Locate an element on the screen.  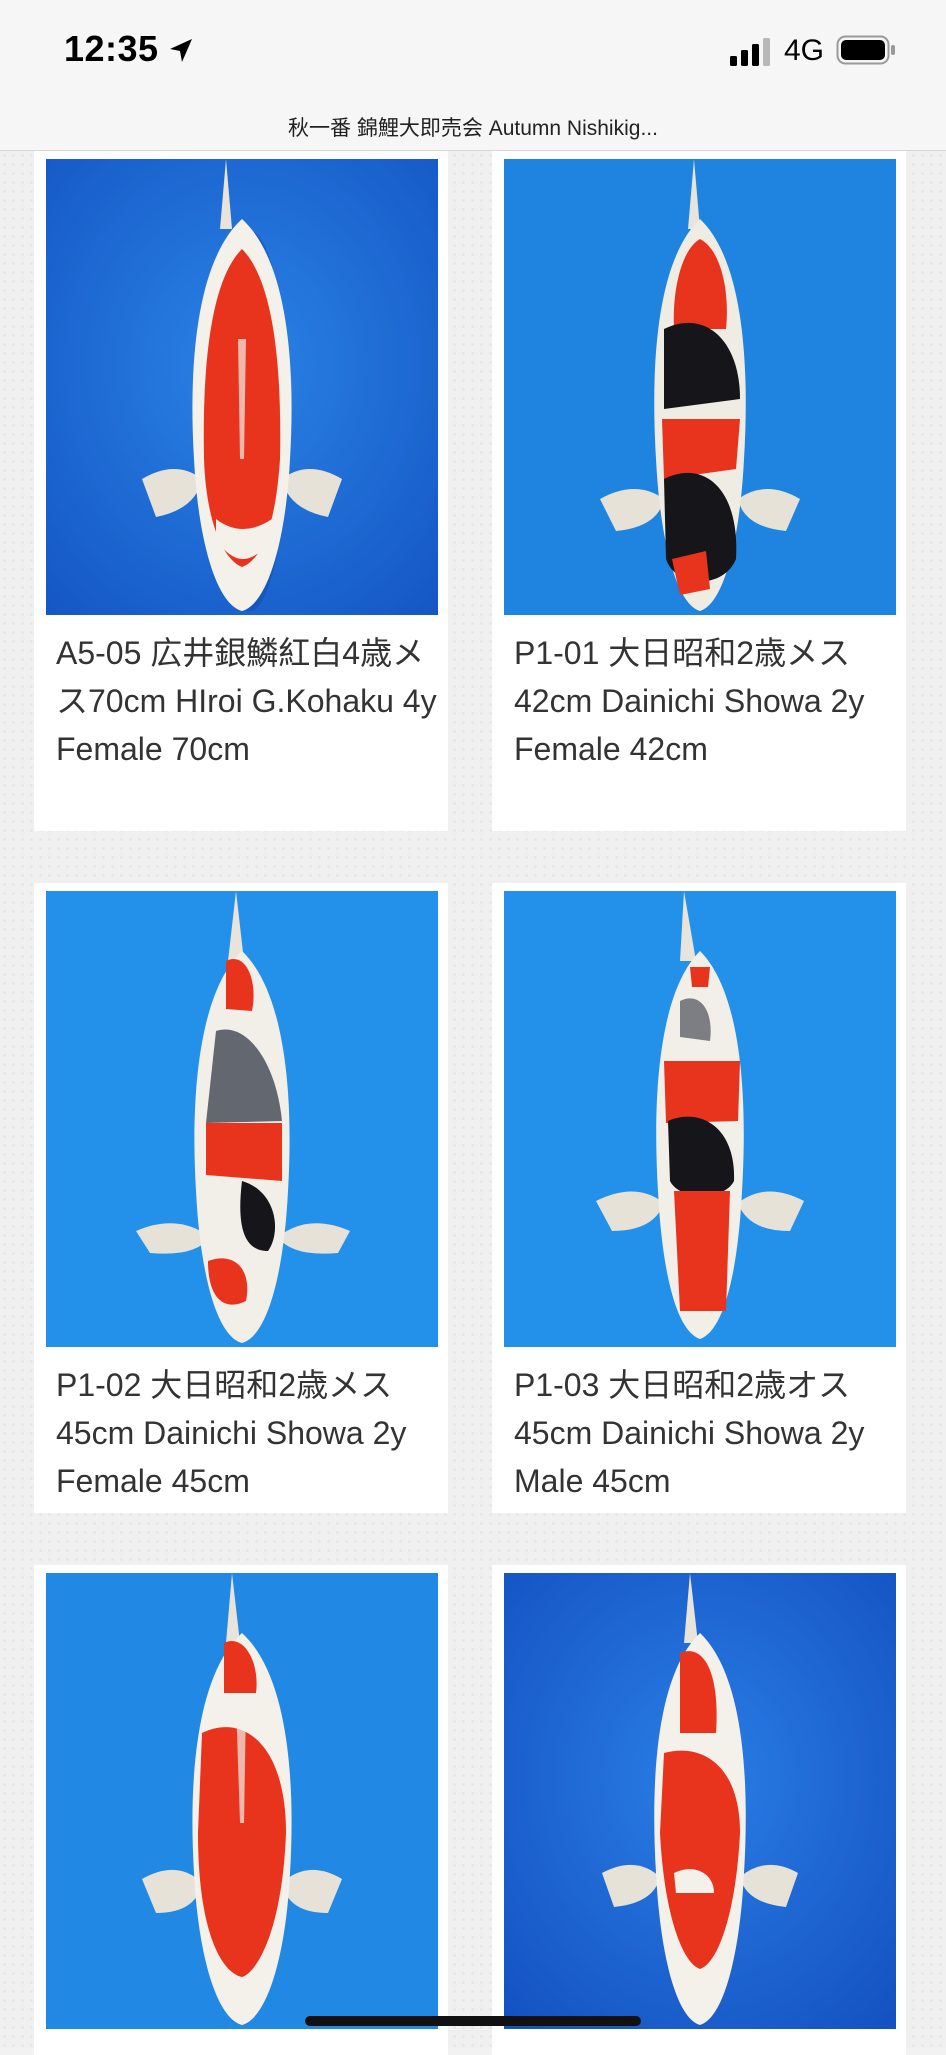
battery-icon is located at coordinates (865, 50).